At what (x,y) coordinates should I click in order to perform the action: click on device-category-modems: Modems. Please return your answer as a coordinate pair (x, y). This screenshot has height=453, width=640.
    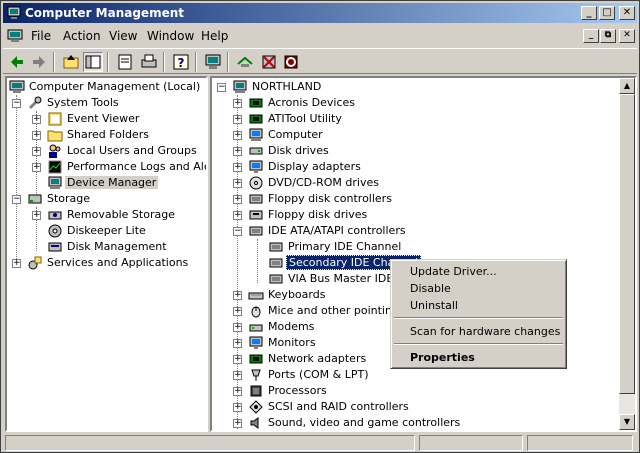
    Looking at the image, I should click on (282, 327).